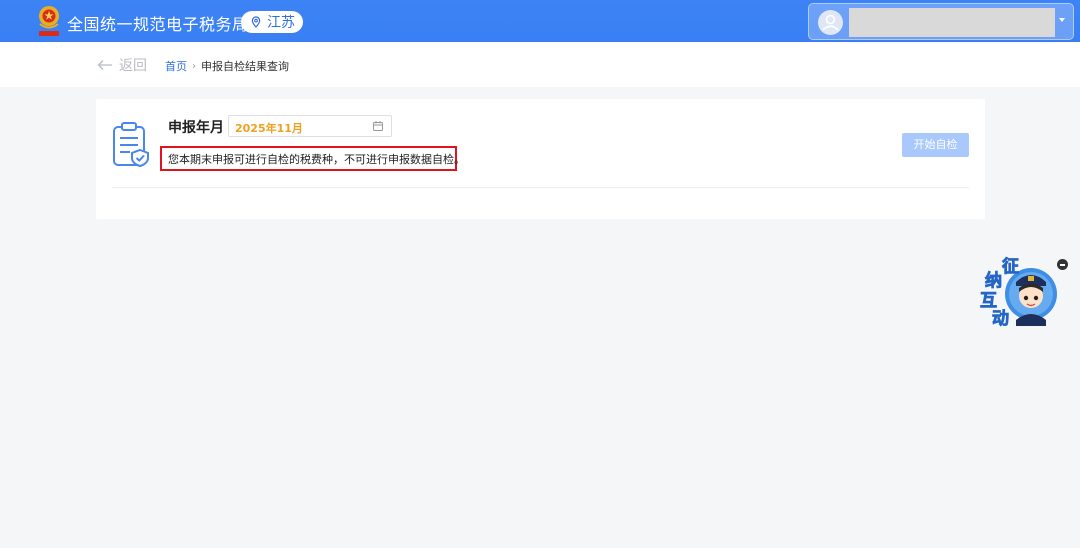 This screenshot has width=1080, height=548. Describe the element at coordinates (952, 22) in the screenshot. I see `user-name-redacted` at that location.